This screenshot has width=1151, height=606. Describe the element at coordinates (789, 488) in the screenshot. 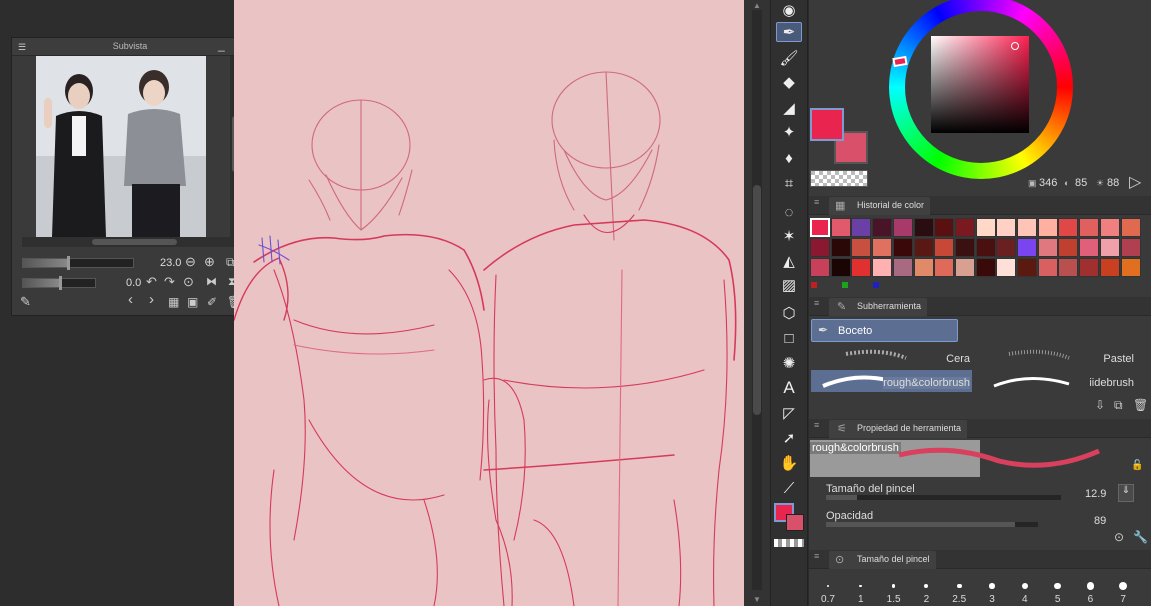

I see `dropper-icon: ⟋` at that location.